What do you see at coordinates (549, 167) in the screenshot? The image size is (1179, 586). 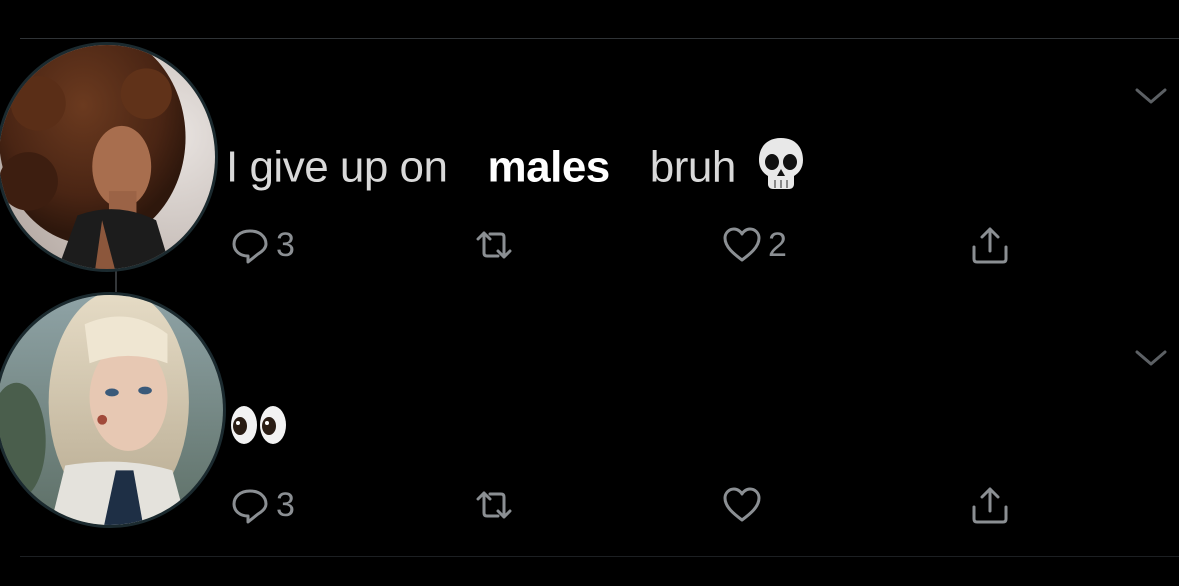 I see `tweet-text-highlight: males` at bounding box center [549, 167].